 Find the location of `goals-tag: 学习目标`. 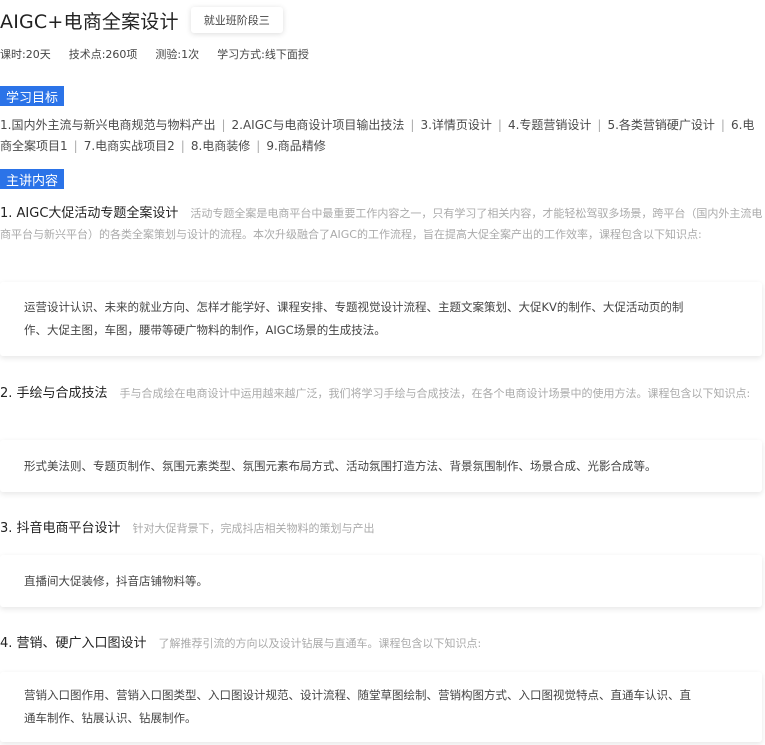

goals-tag: 学习目标 is located at coordinates (32, 96).